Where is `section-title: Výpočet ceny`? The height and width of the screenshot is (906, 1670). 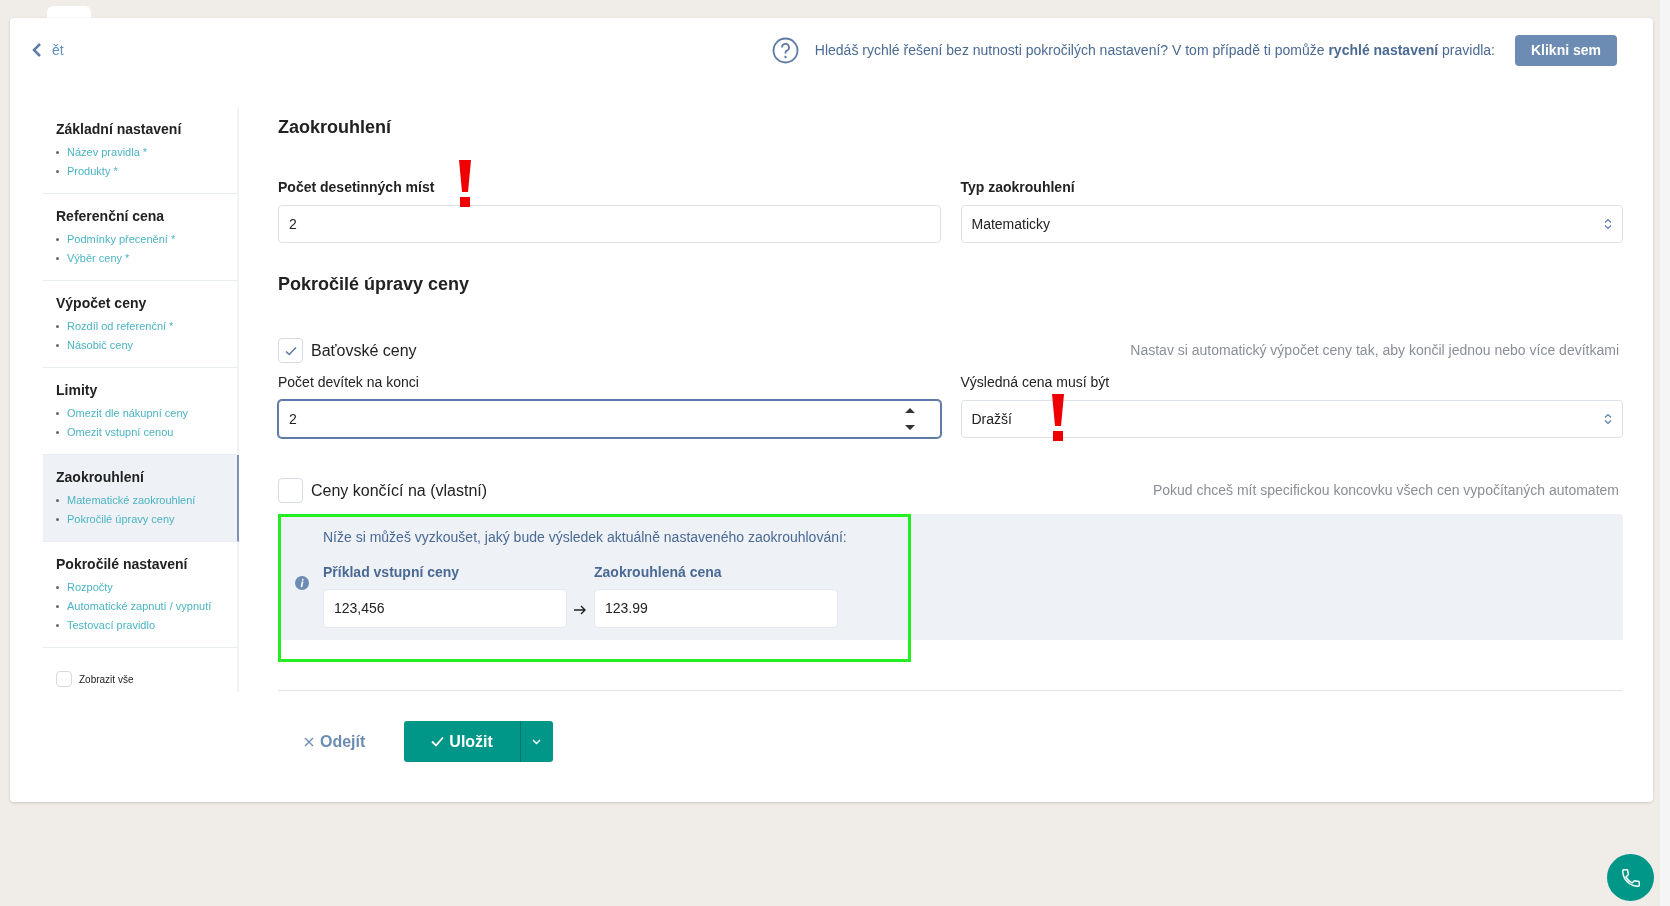 section-title: Výpočet ceny is located at coordinates (102, 303).